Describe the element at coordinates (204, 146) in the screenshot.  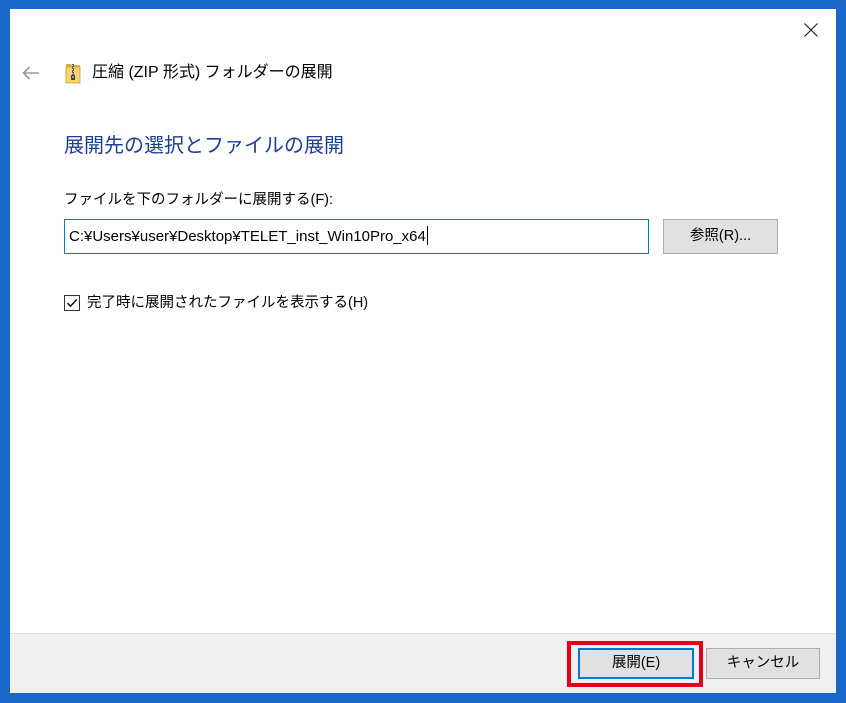
I see `main-instruction: 展開先の選択とファイルの展開` at that location.